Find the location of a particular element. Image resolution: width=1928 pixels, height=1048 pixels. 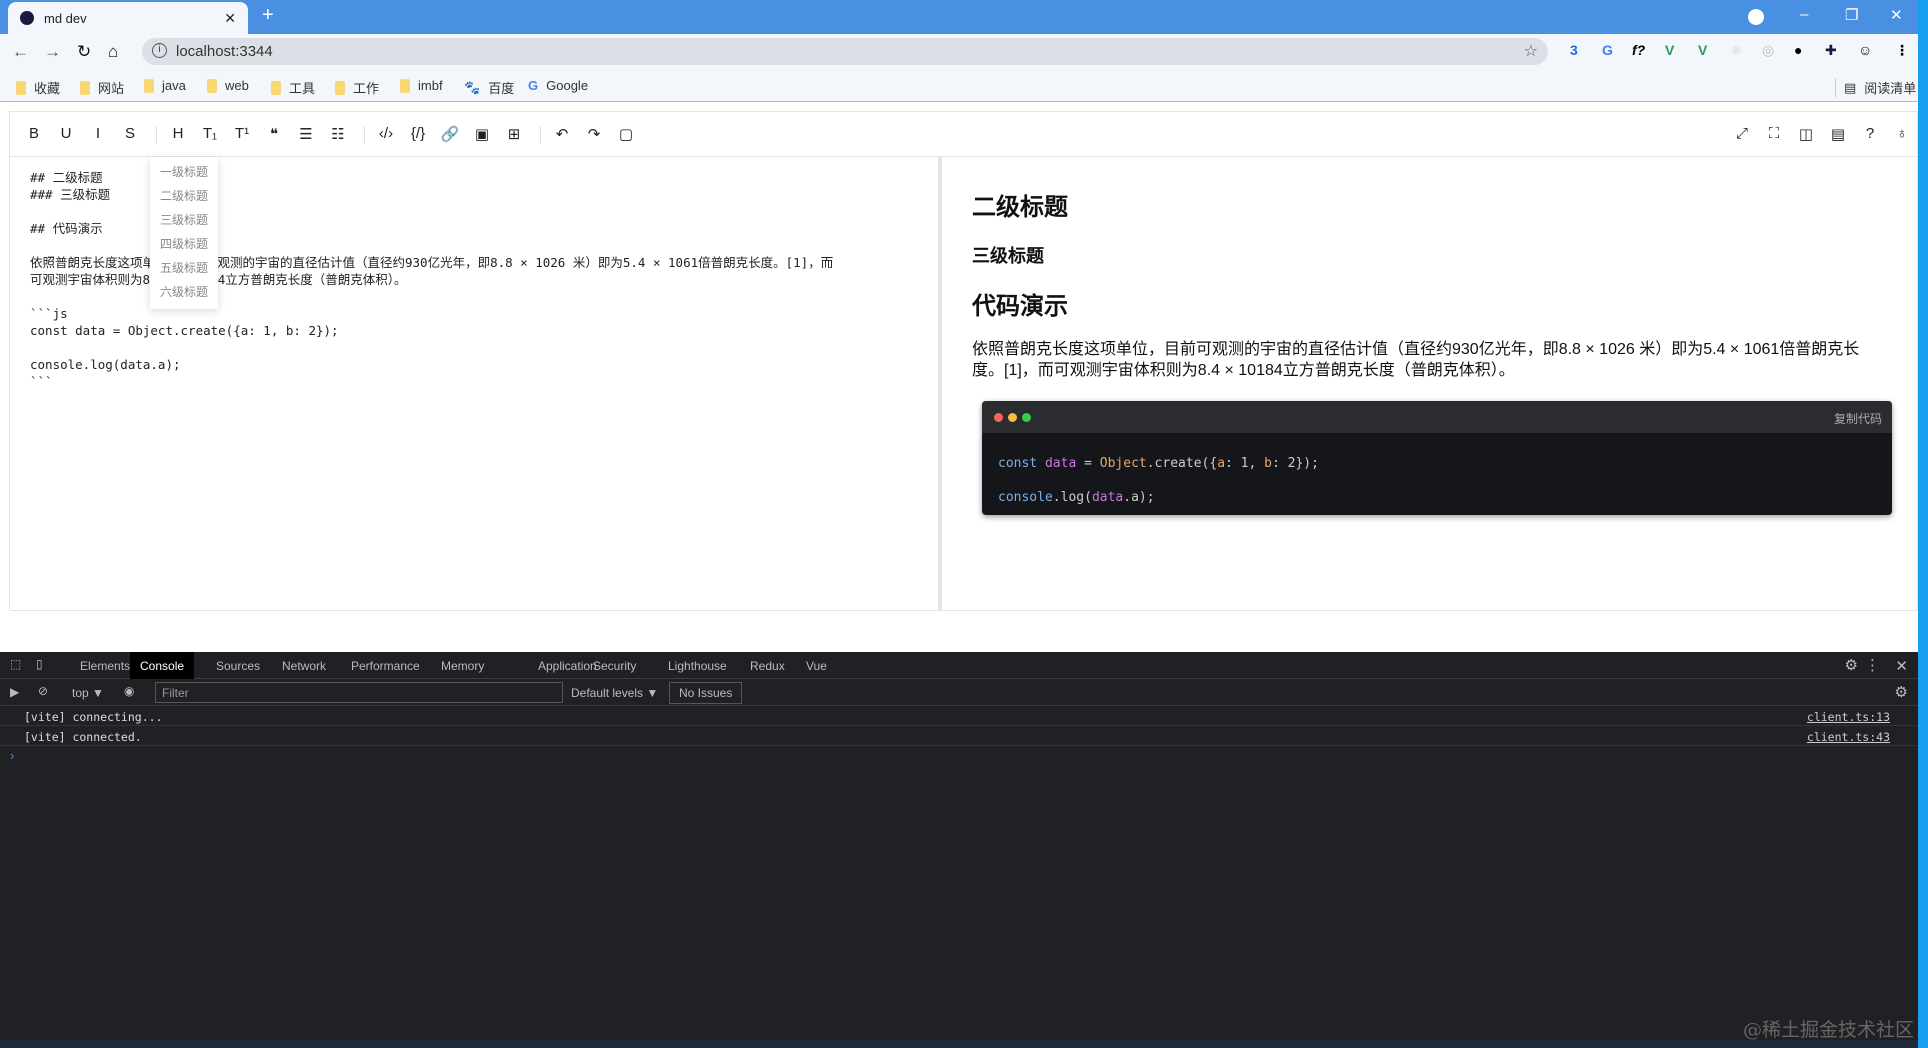

bold-icon: B is located at coordinates (34, 133).